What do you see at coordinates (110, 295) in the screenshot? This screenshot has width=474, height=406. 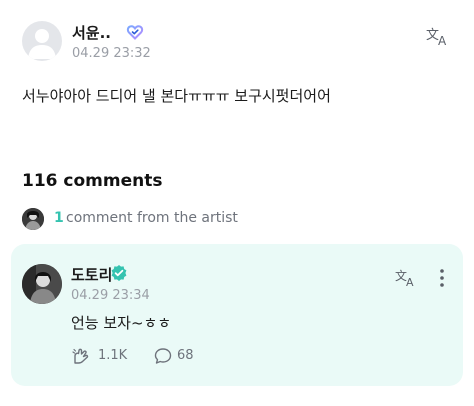 I see `artist-comment-timestamp: 04.29 23:34` at bounding box center [110, 295].